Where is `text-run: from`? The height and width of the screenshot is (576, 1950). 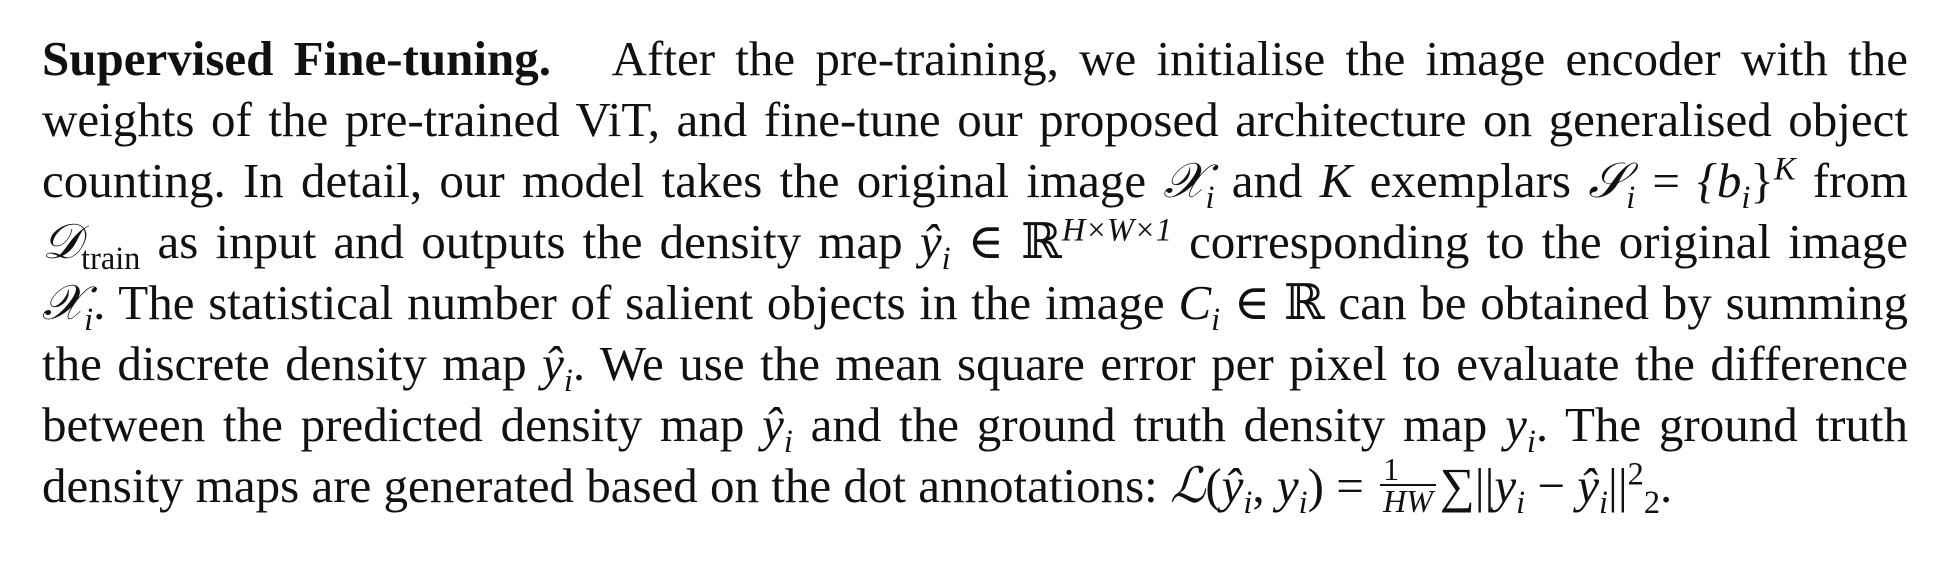
text-run: from is located at coordinates (1860, 180).